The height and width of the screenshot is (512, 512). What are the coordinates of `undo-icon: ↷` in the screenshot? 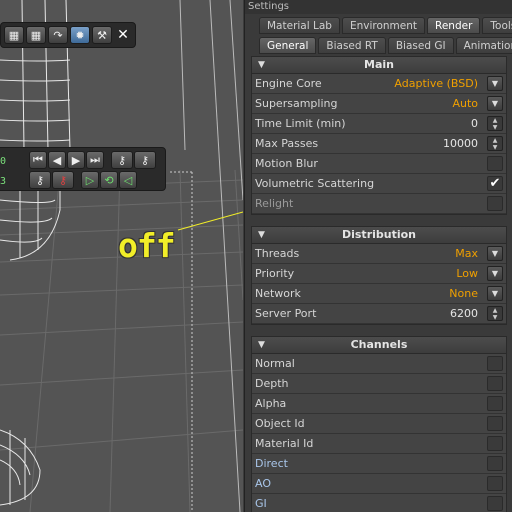 It's located at (58, 35).